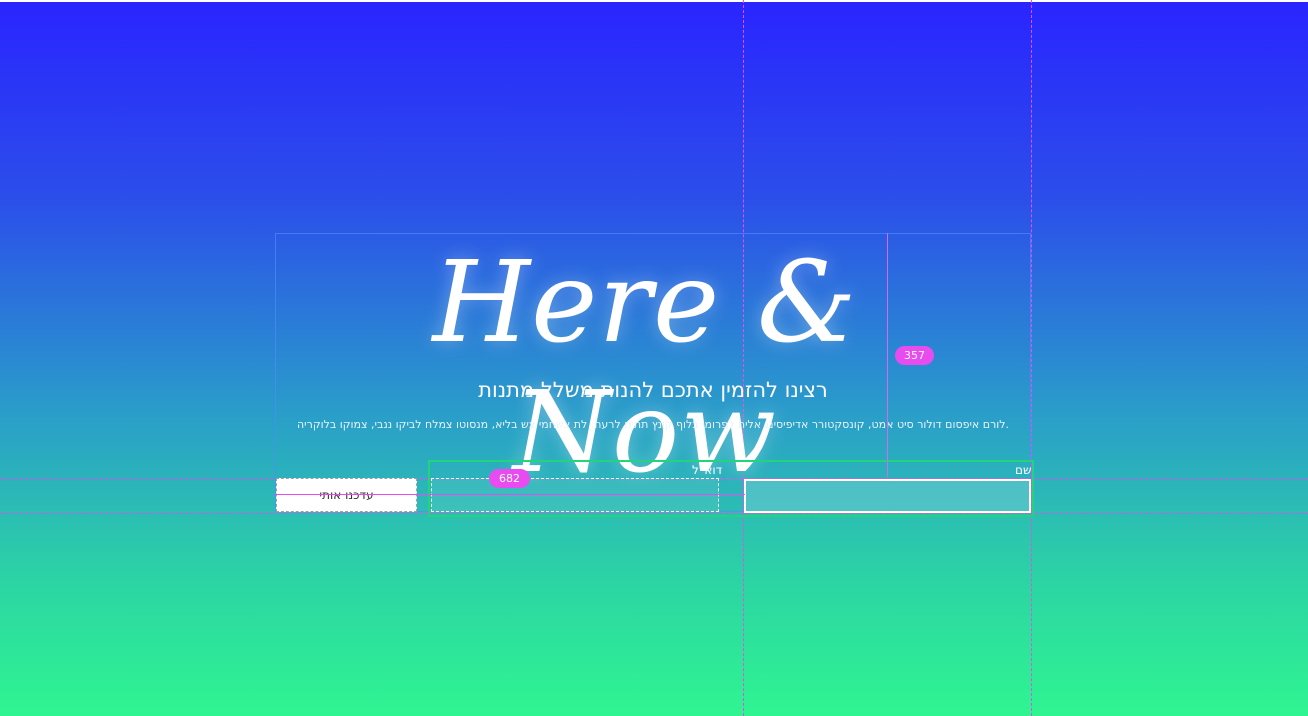 The image size is (1308, 716). What do you see at coordinates (510, 494) in the screenshot?
I see `width-measure-line` at bounding box center [510, 494].